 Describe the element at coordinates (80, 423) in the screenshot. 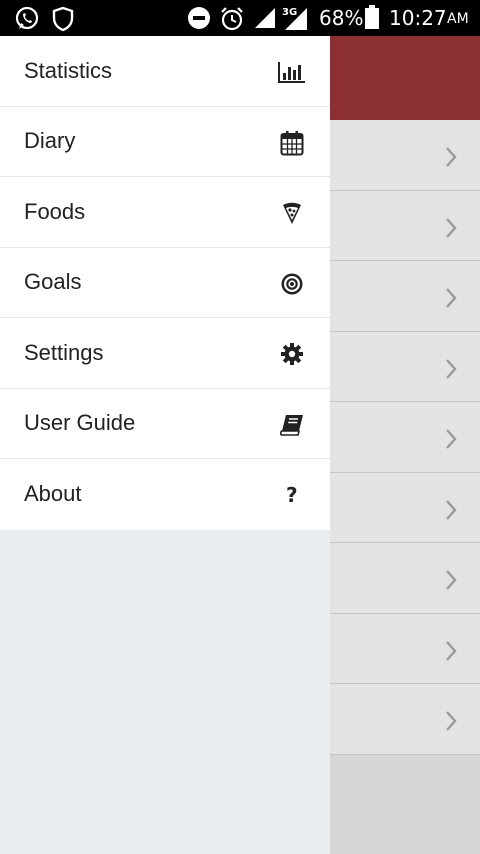

I see `menu-item-label: User Guide` at that location.